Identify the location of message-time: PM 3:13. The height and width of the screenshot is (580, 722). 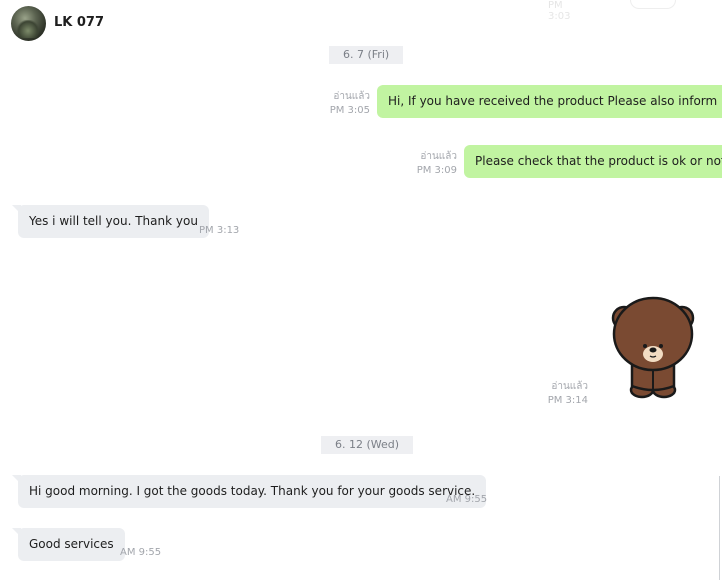
(219, 230).